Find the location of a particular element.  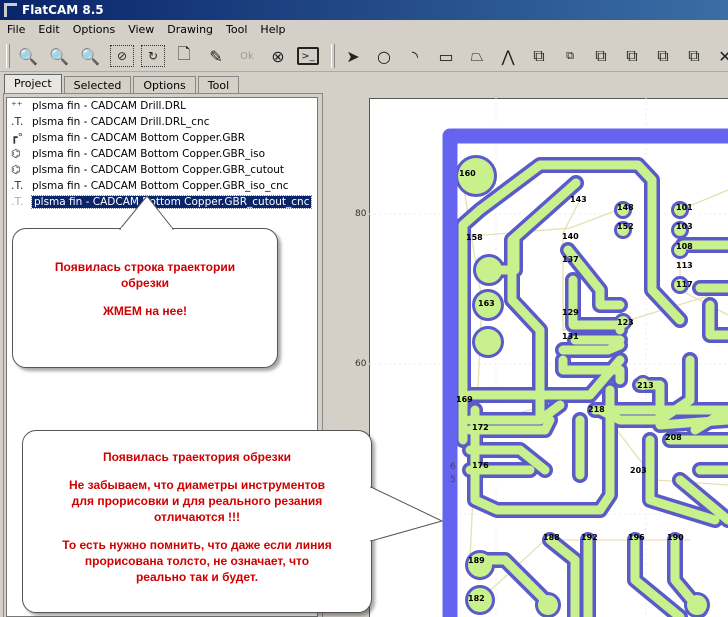

new-project-icon: 🗋 is located at coordinates (184, 55).